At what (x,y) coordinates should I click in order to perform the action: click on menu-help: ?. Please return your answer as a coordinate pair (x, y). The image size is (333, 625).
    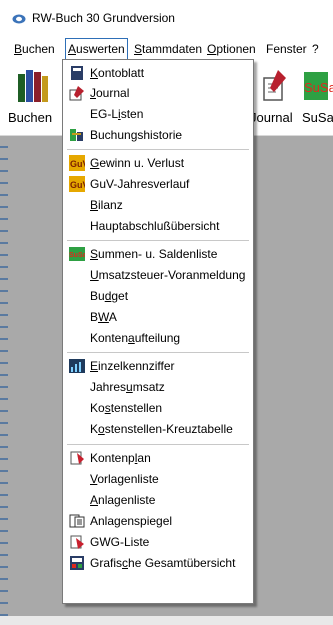
    Looking at the image, I should click on (315, 49).